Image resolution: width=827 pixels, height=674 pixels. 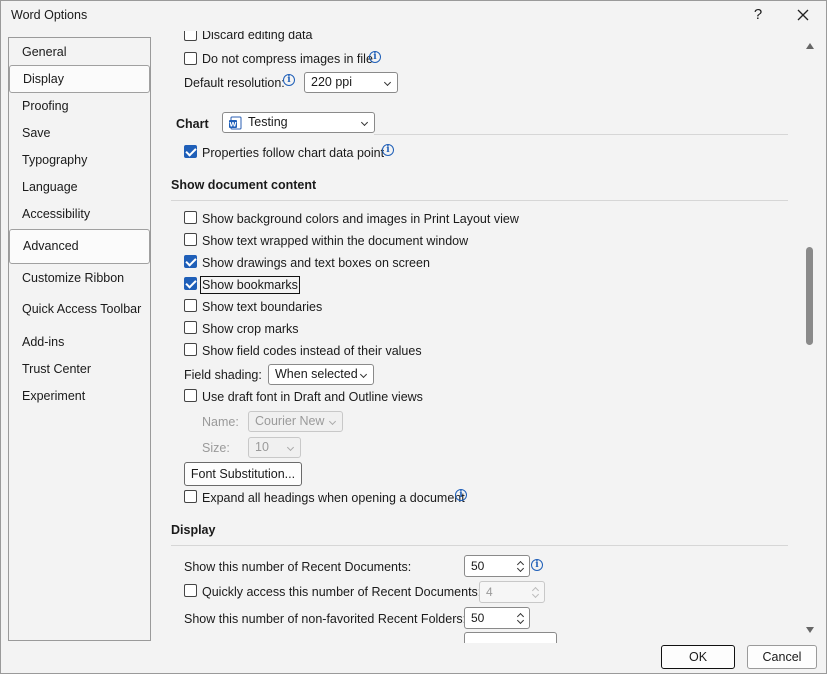 I want to click on discard-editing-label: Discard editing data, so click(x=257, y=36).